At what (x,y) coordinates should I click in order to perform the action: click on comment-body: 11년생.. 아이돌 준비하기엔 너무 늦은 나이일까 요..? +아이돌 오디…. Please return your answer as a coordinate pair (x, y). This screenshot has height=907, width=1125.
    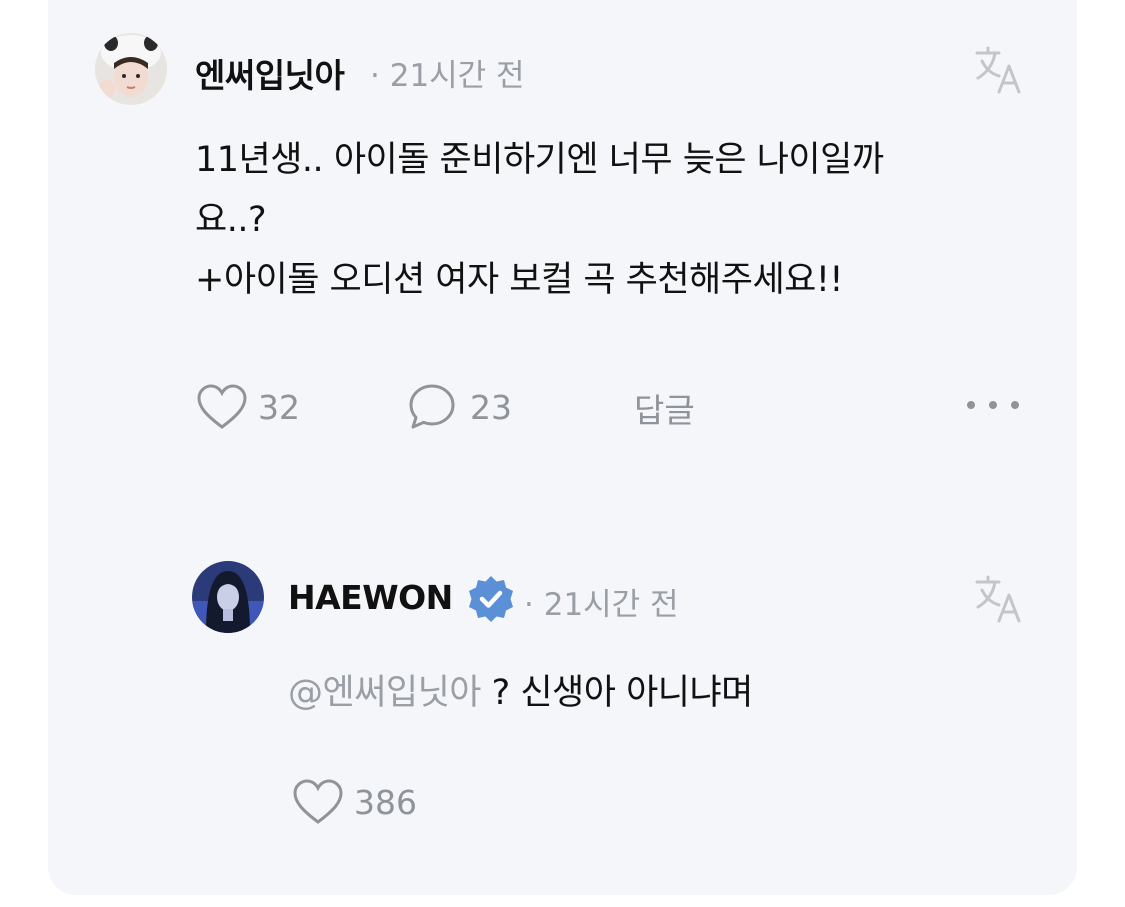
    Looking at the image, I should click on (539, 220).